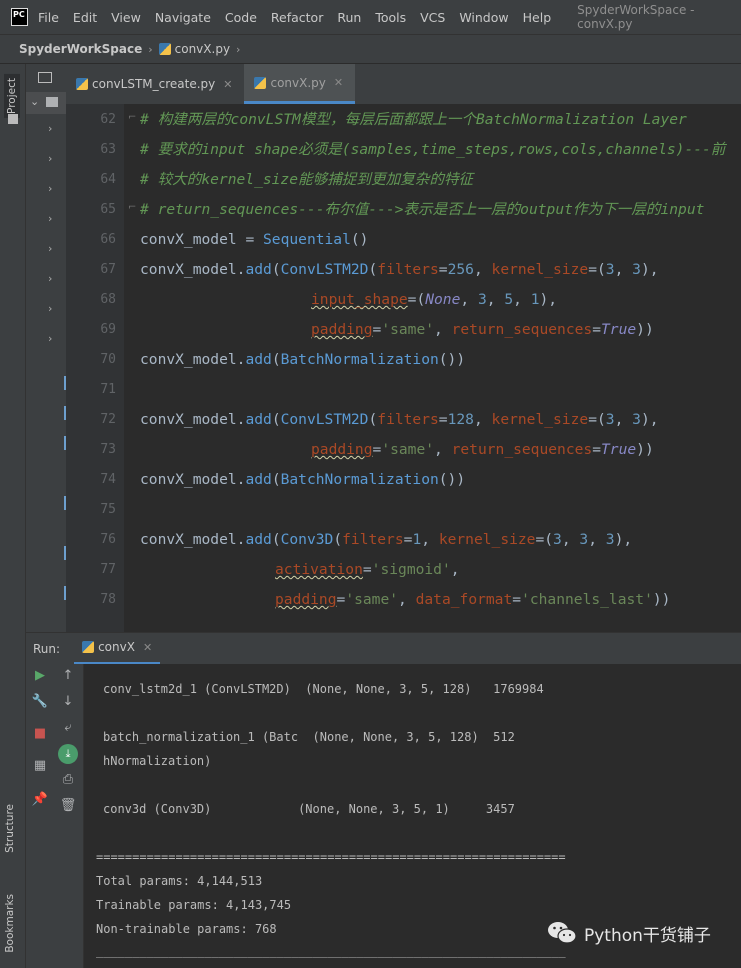  Describe the element at coordinates (307, 179) in the screenshot. I see `code-line-64: # 较大的kernel_size能够捕捉到更加复杂的特征` at that location.